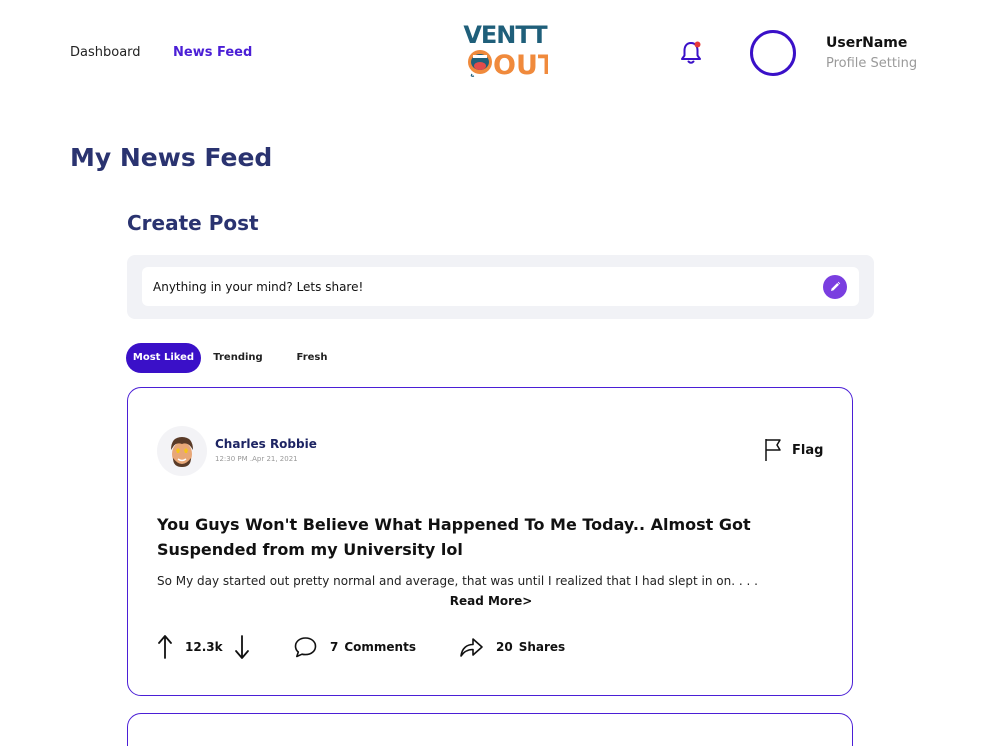 The width and height of the screenshot is (1000, 746). Describe the element at coordinates (867, 43) in the screenshot. I see `user-name: UserName` at that location.